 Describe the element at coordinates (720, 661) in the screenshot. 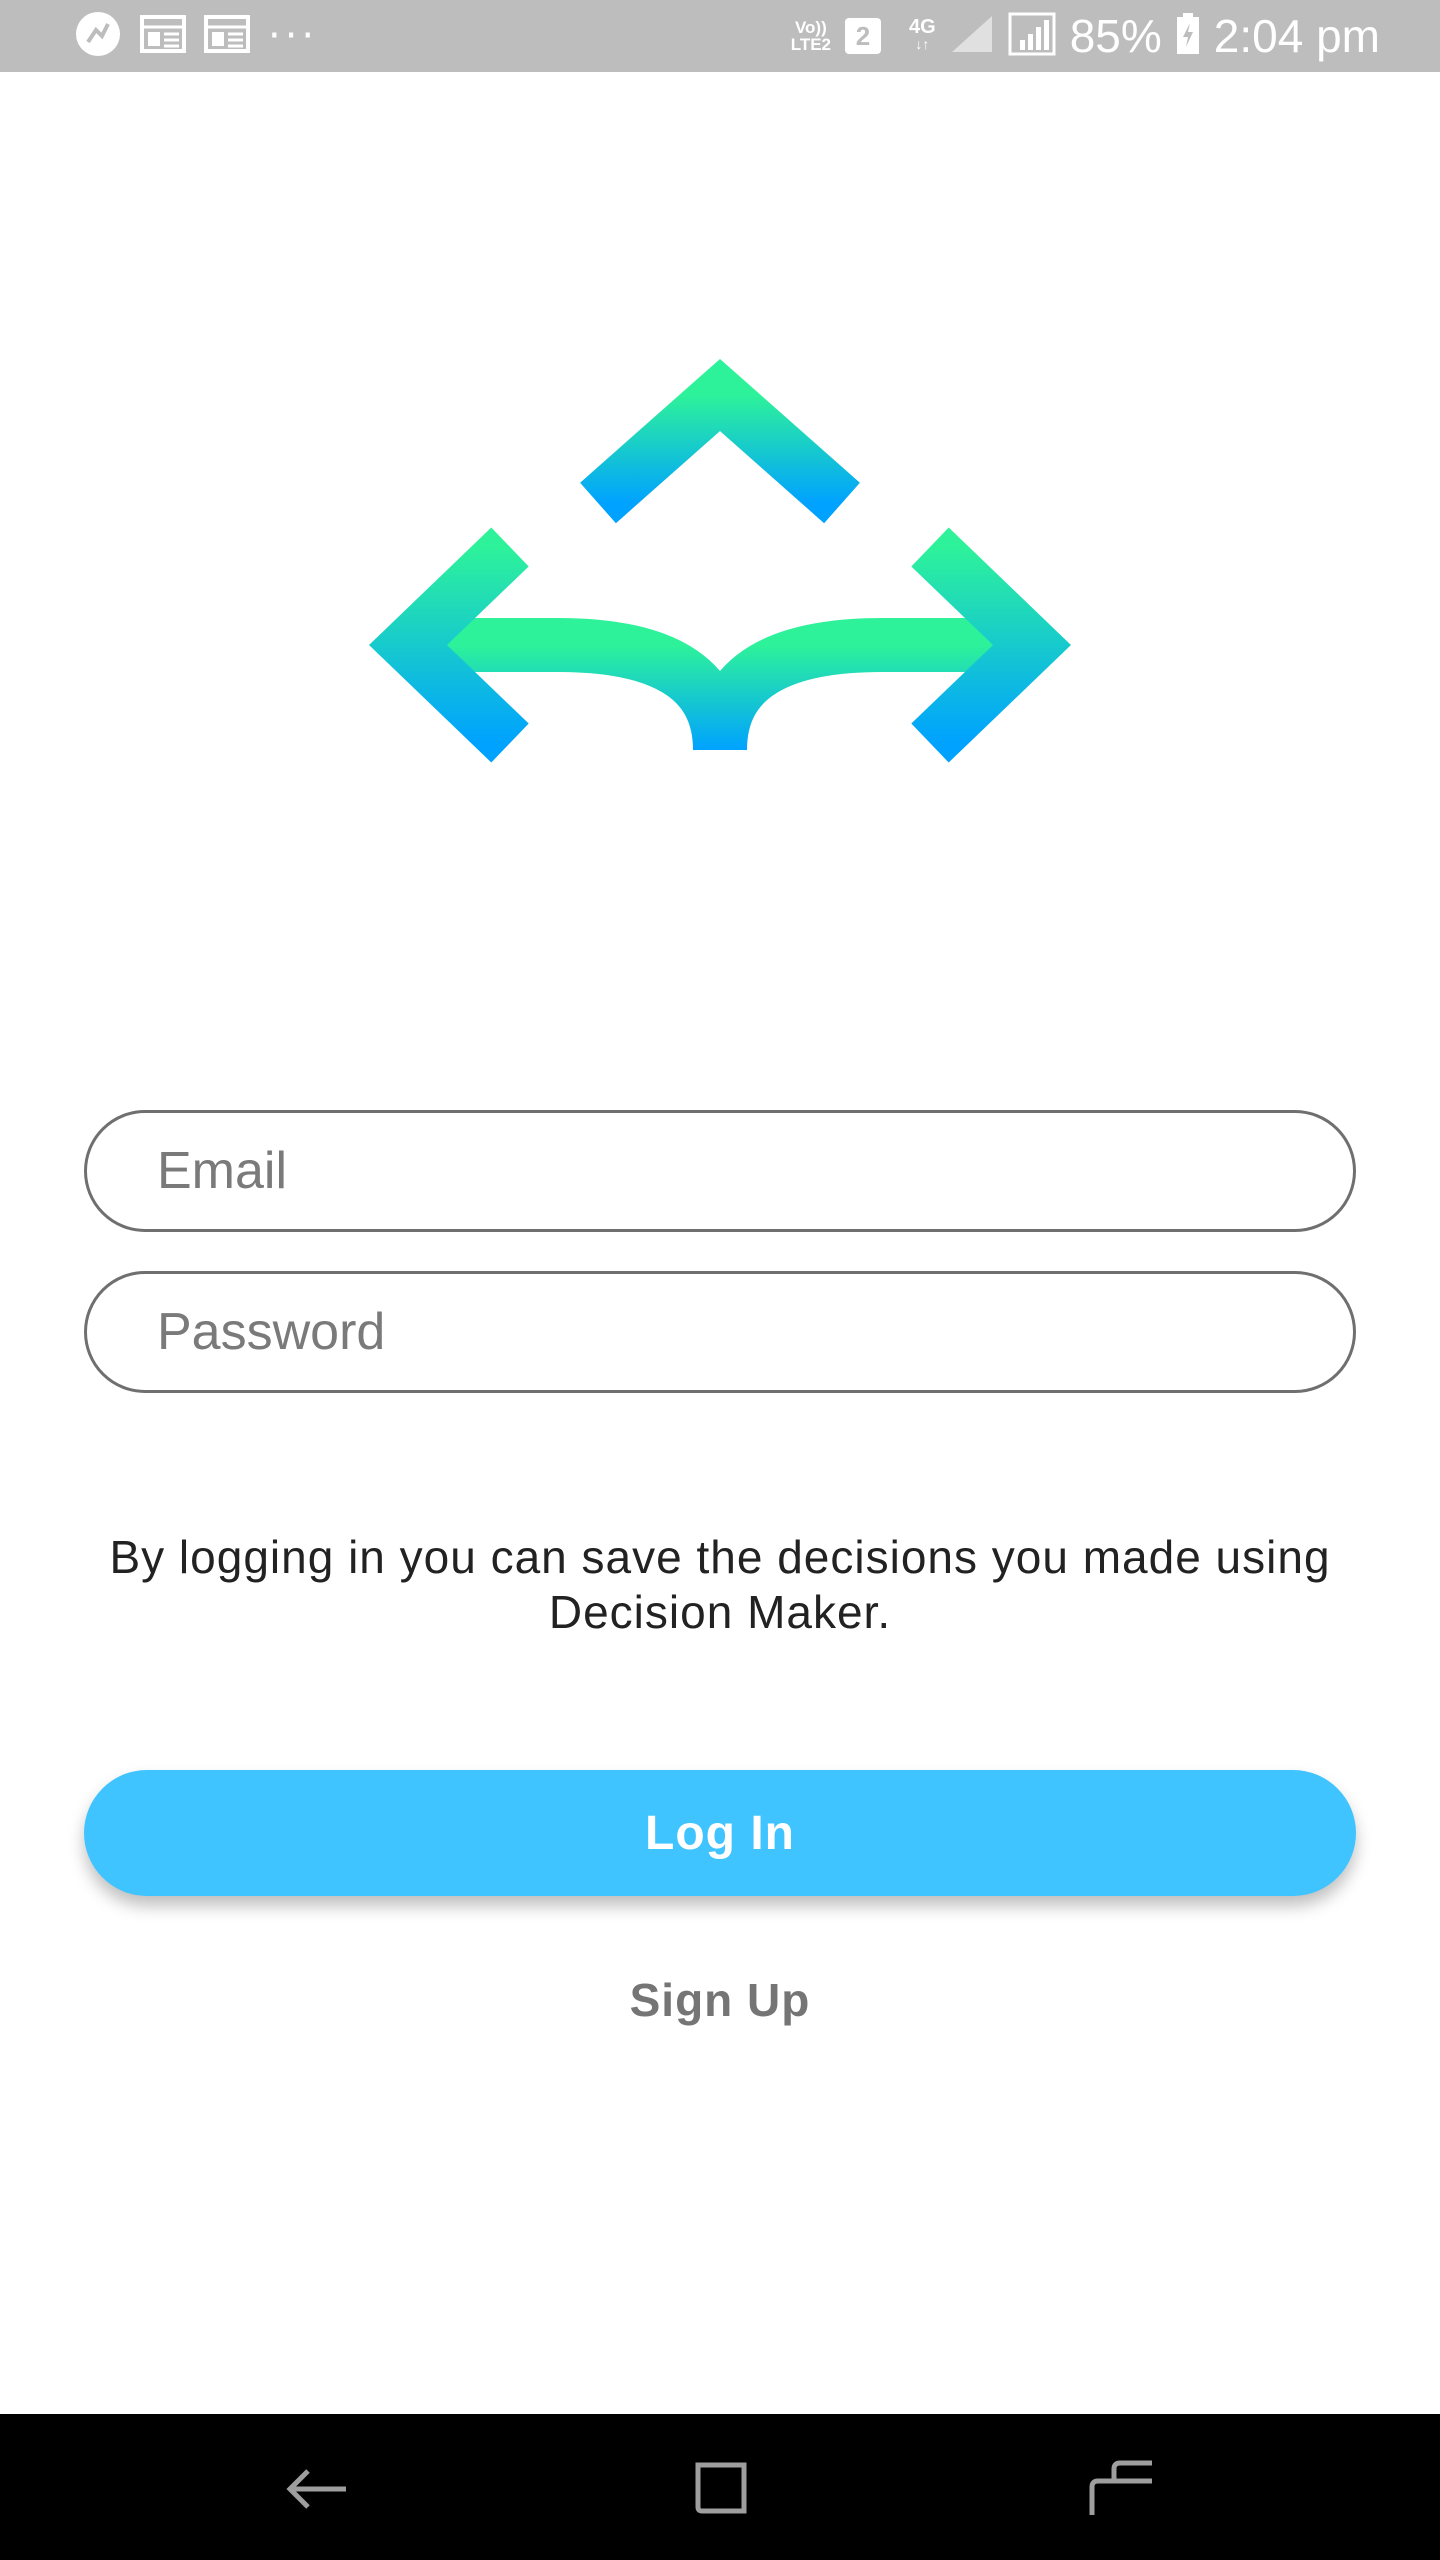

I see `three-way-arrow-icon` at that location.